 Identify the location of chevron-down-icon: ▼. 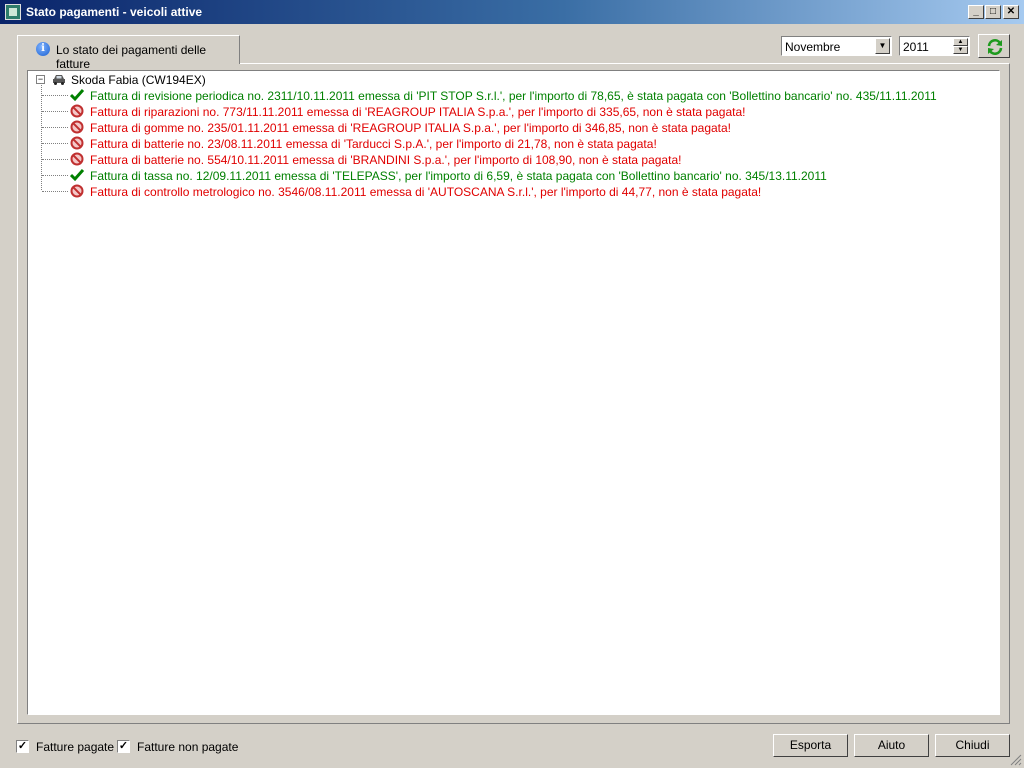
(882, 46).